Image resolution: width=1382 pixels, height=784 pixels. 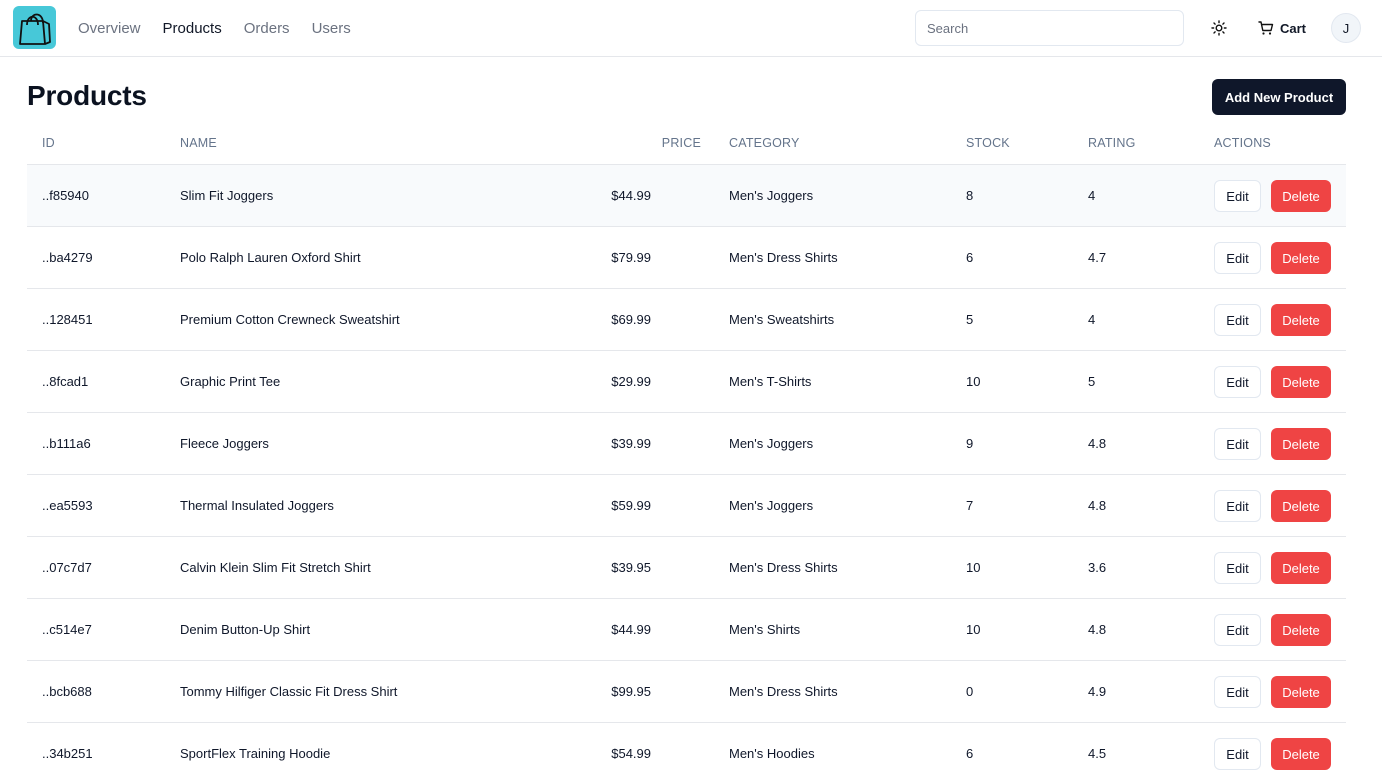 What do you see at coordinates (67, 691) in the screenshot?
I see `cell-id: ..bcb688` at bounding box center [67, 691].